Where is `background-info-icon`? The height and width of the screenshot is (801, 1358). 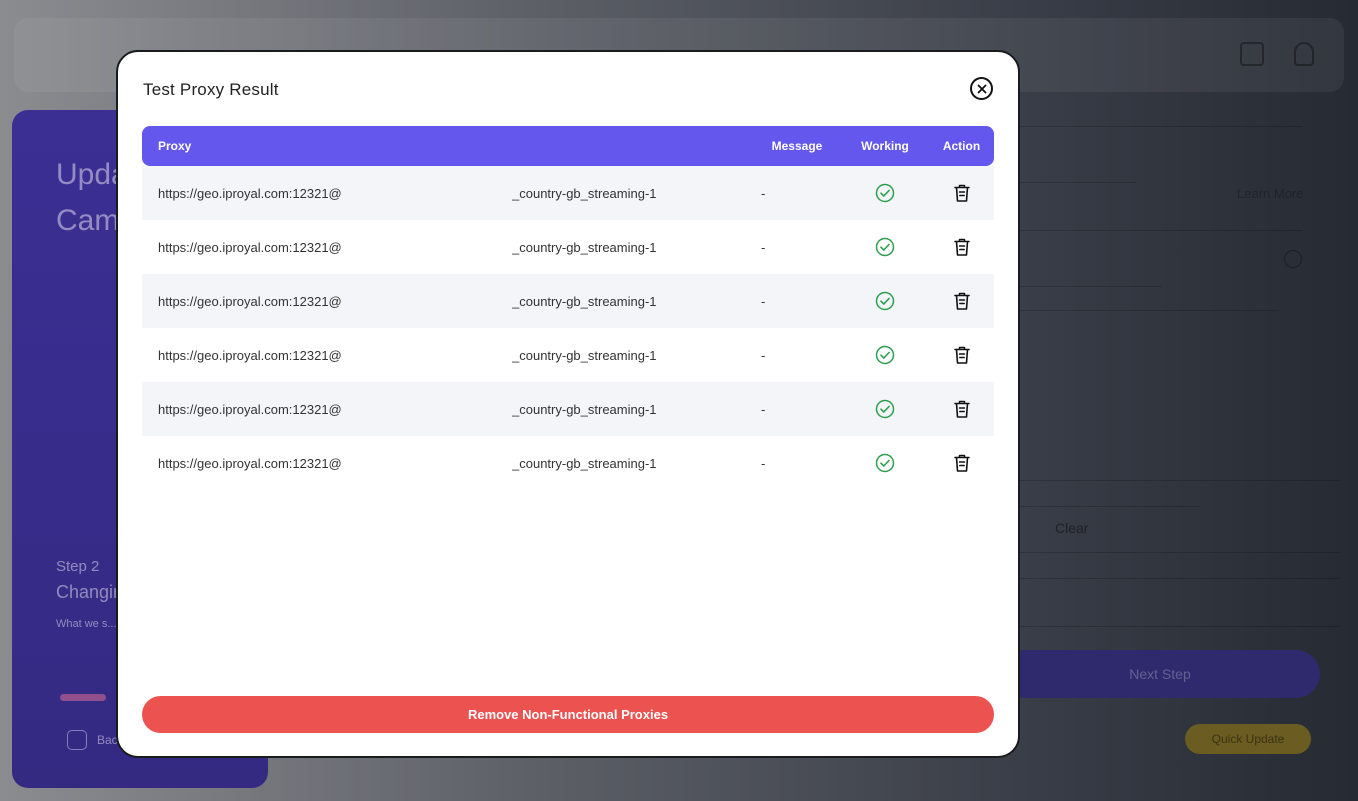 background-info-icon is located at coordinates (1293, 259).